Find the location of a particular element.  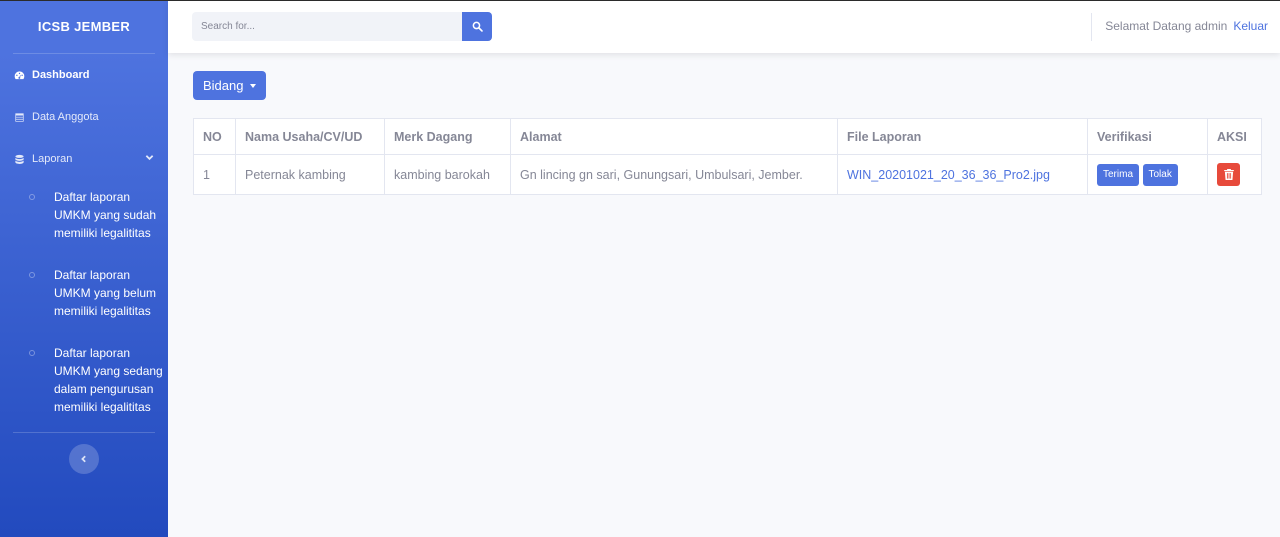

cell-file: WIN_20201021_20_36_36_Pro2.jpg is located at coordinates (962, 174).